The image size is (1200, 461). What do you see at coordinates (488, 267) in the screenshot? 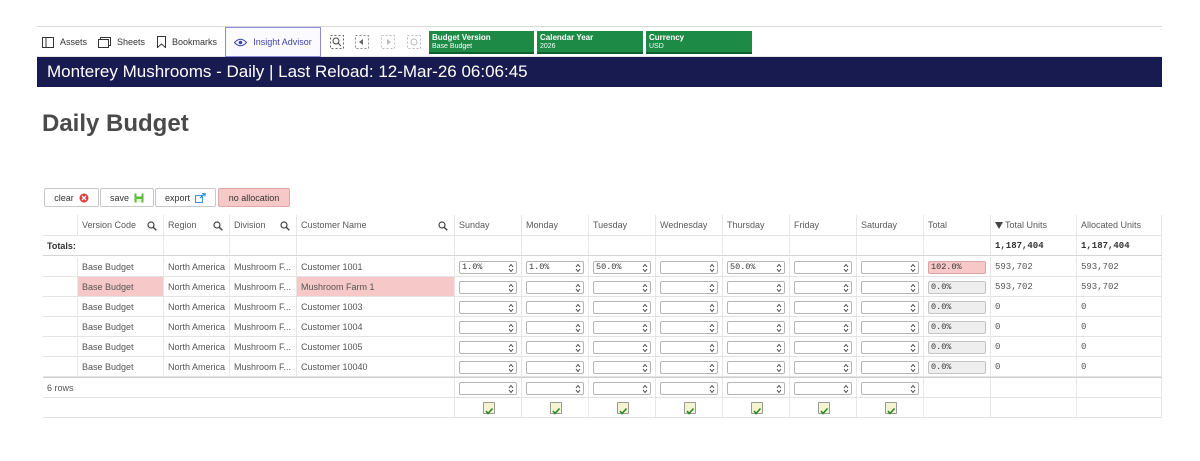
I see `sunday-percent-input: 1.0%` at bounding box center [488, 267].